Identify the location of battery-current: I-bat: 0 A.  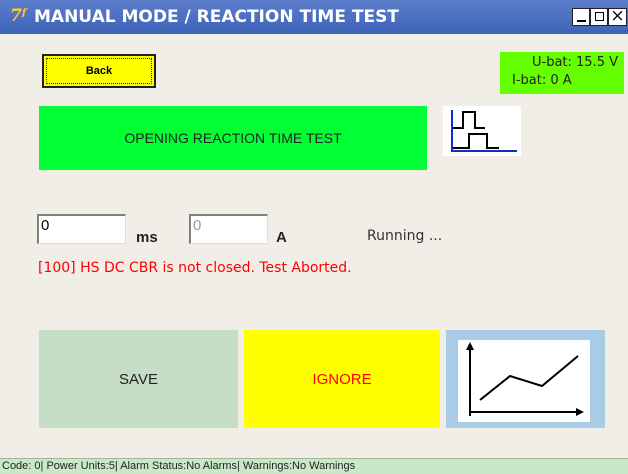
(542, 80).